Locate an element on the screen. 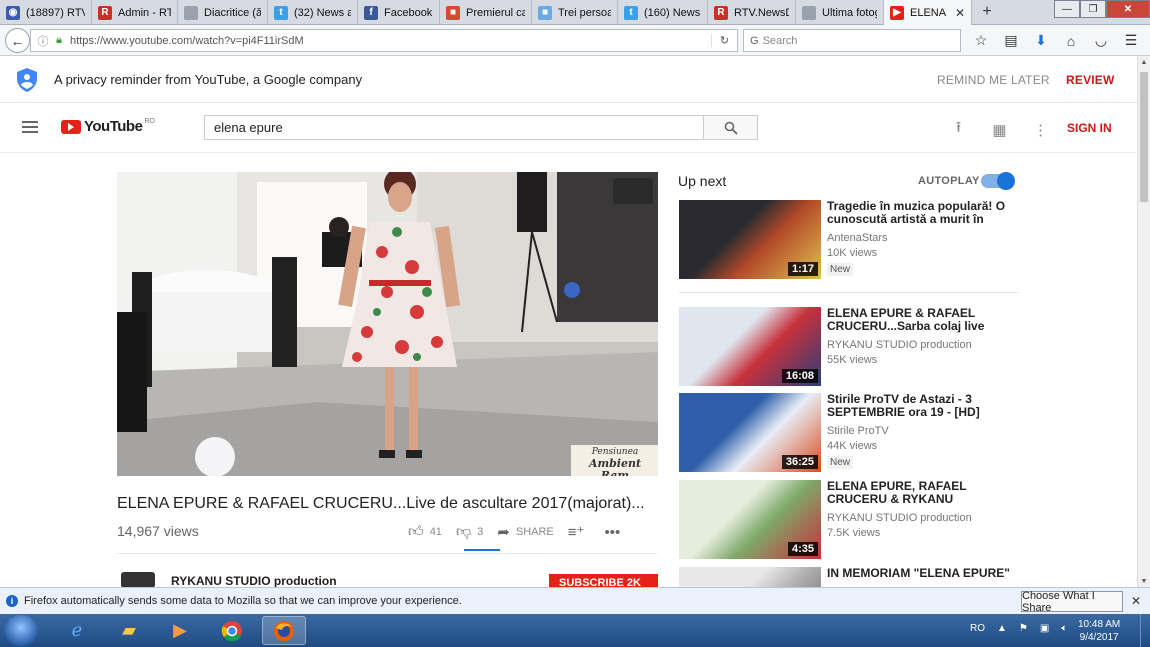  video-duration: 4:35 is located at coordinates (802, 549).